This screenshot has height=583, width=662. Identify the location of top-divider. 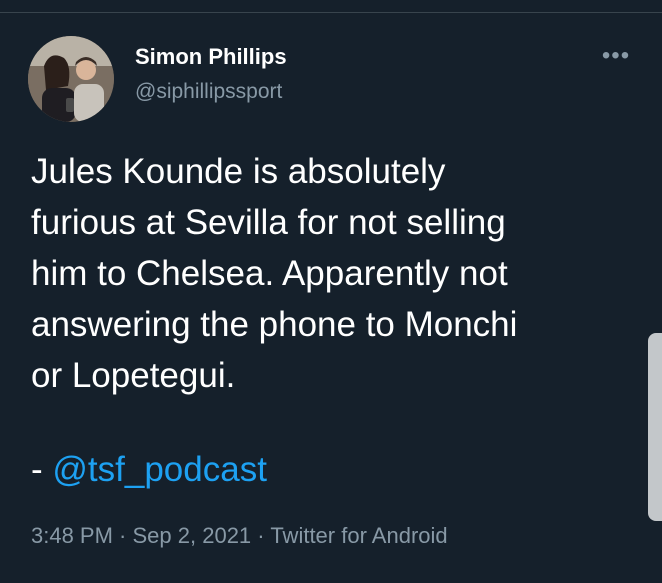
(331, 12).